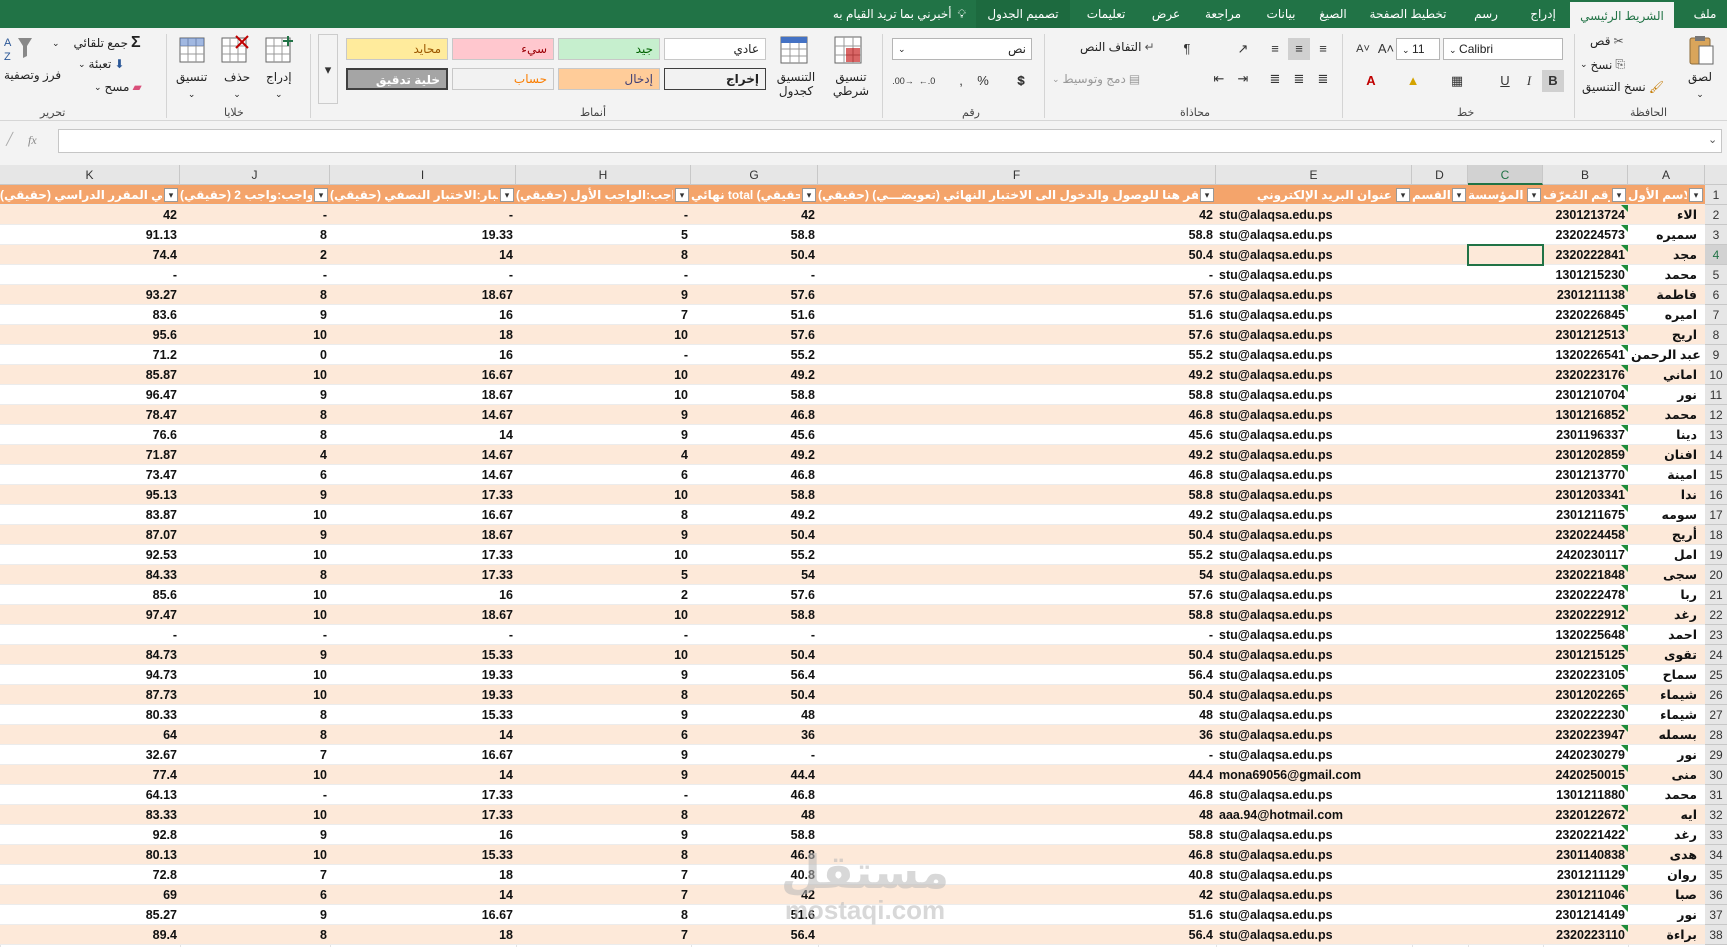 Image resolution: width=1727 pixels, height=947 pixels. What do you see at coordinates (1666, 735) in the screenshot?
I see `cell-a: بسمله` at bounding box center [1666, 735].